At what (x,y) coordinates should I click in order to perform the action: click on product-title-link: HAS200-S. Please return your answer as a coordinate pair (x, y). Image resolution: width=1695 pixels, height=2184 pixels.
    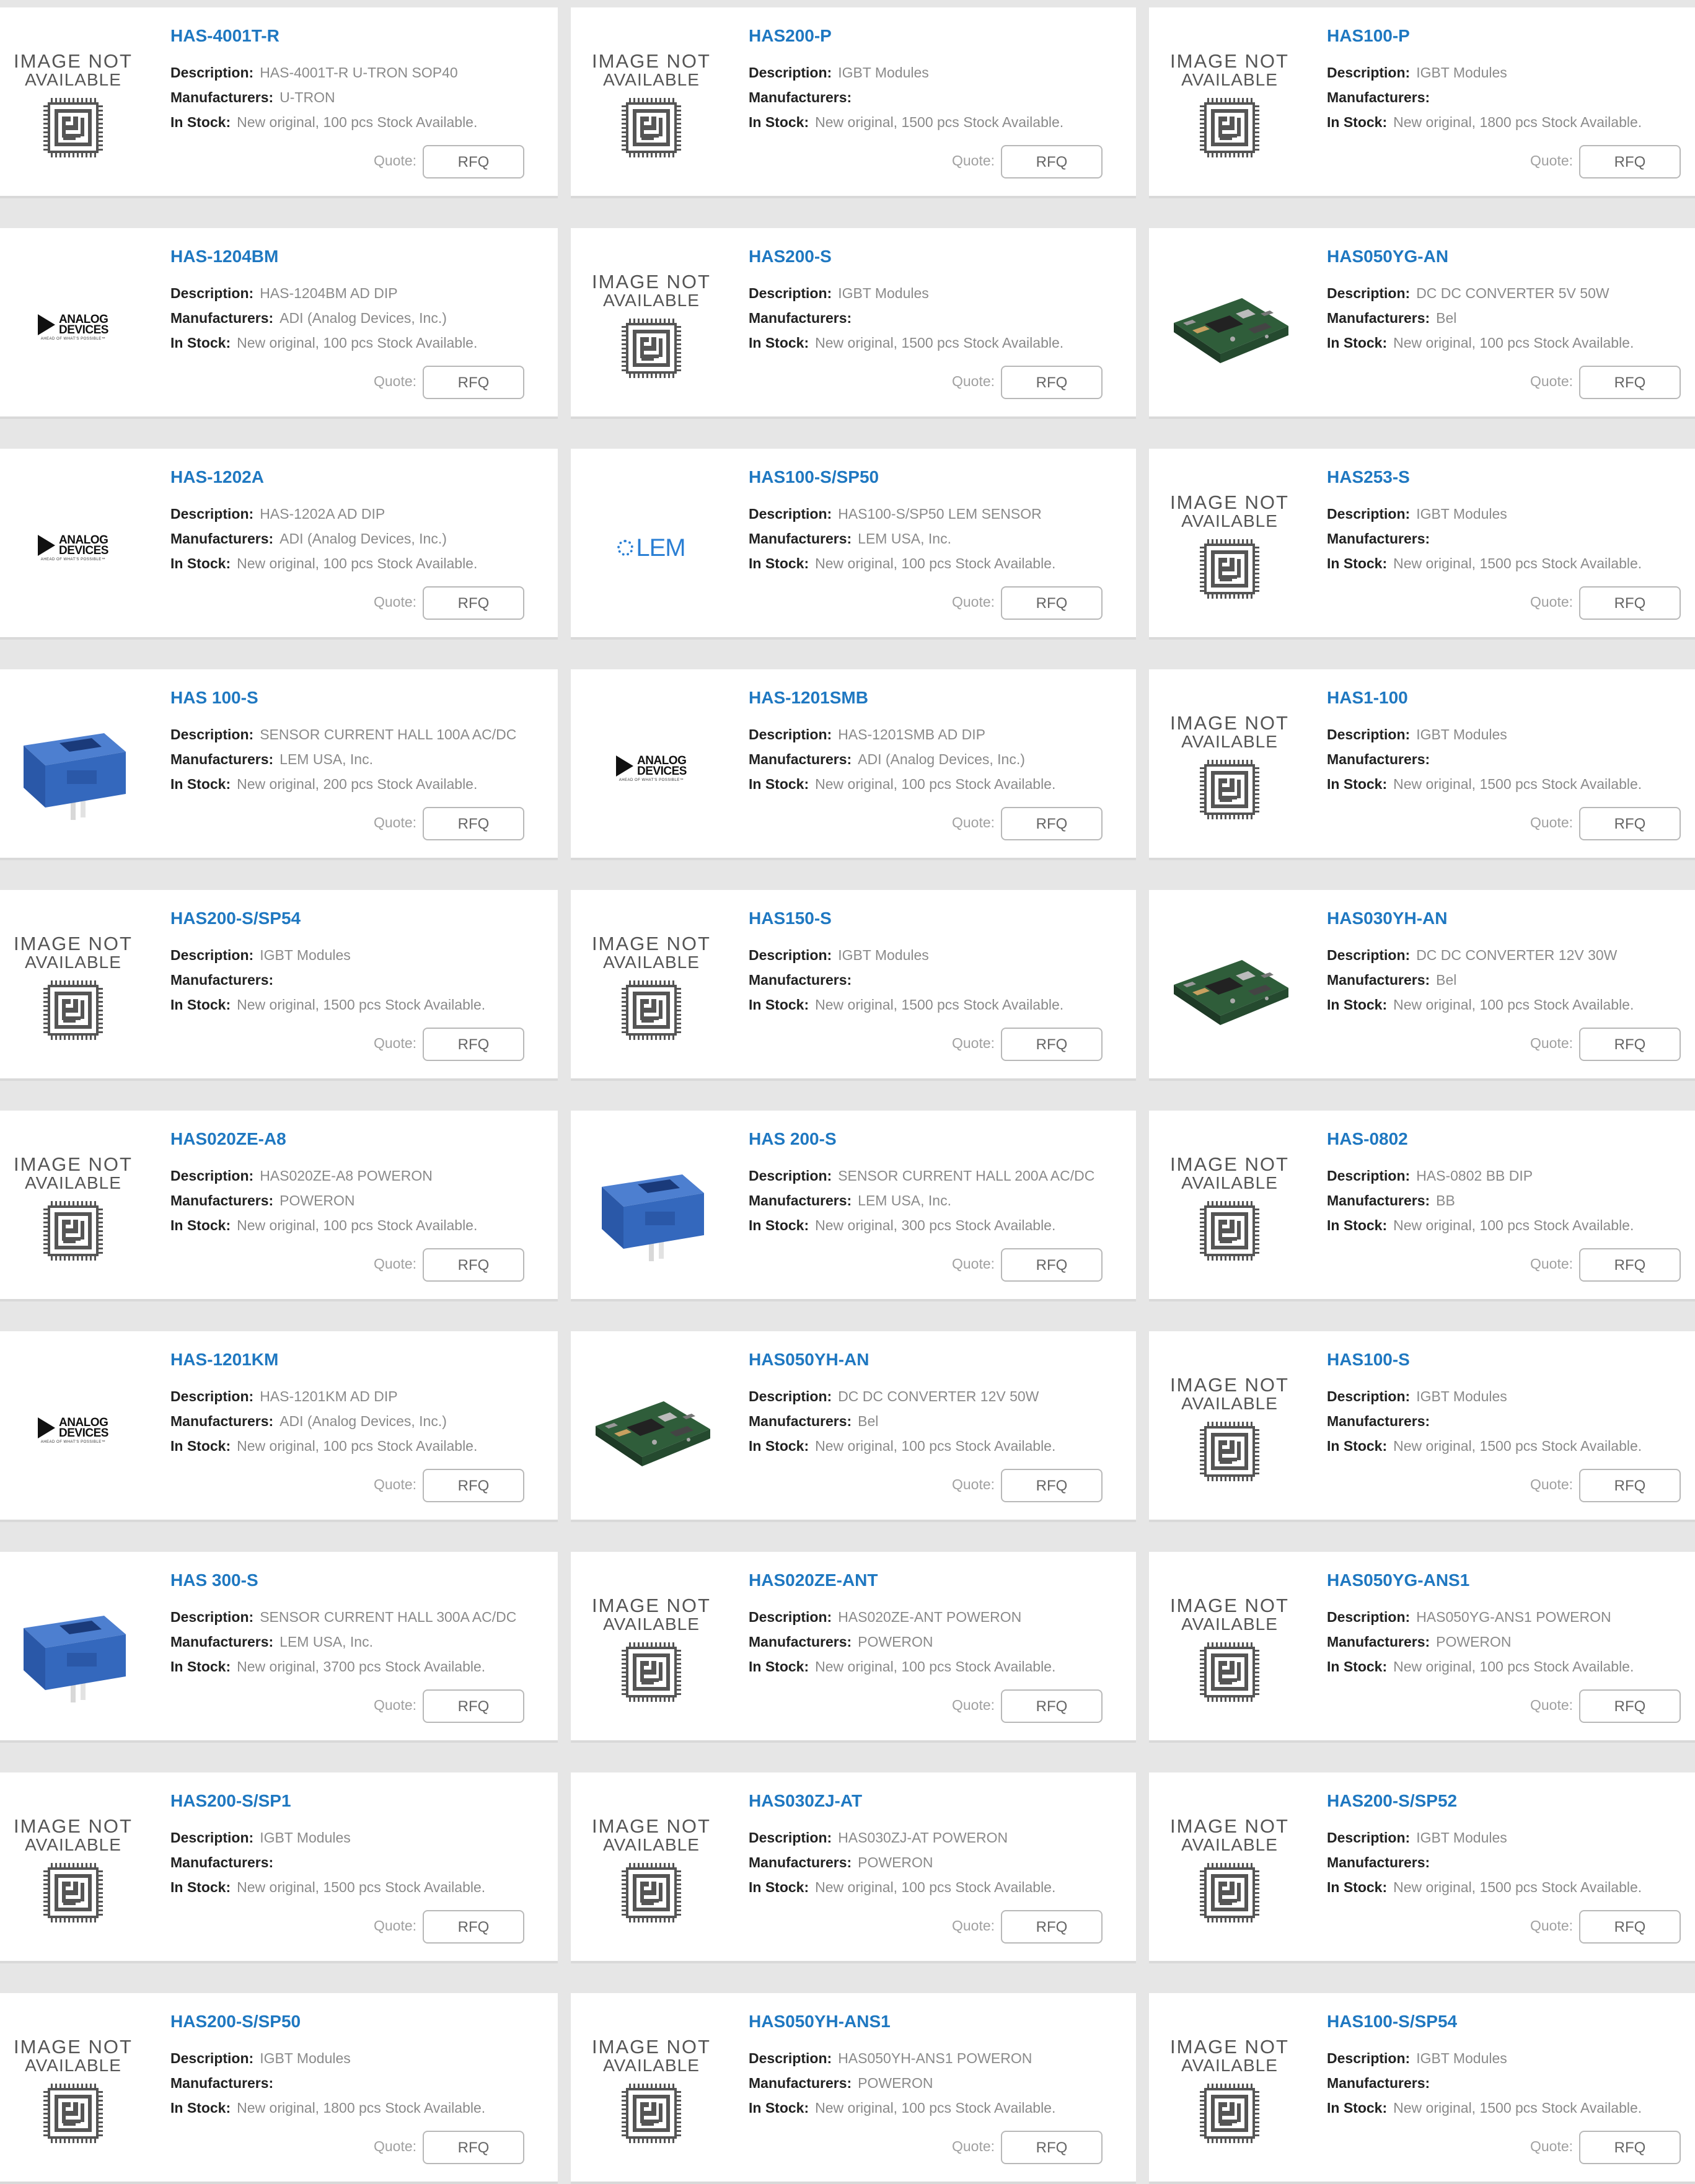
    Looking at the image, I should click on (790, 257).